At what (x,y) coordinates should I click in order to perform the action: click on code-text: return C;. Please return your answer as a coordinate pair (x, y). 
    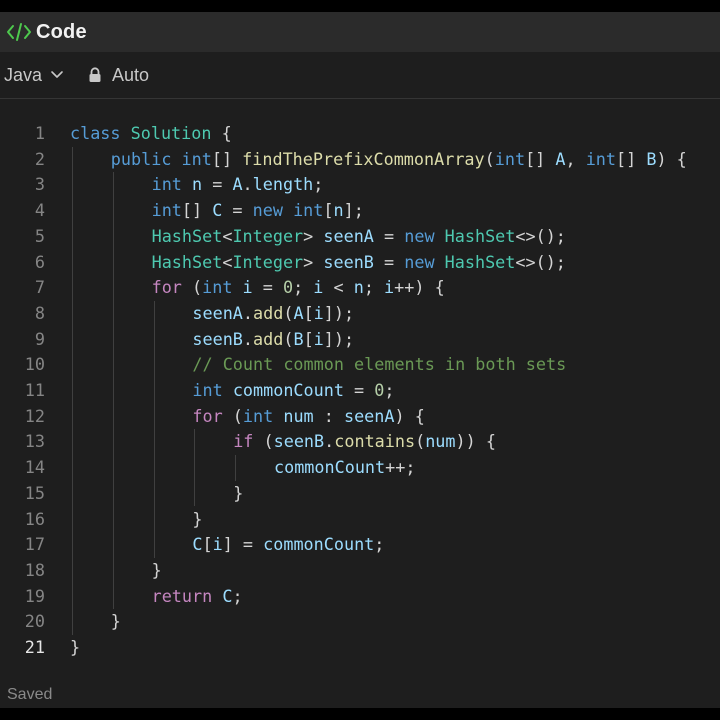
    Looking at the image, I should click on (197, 597).